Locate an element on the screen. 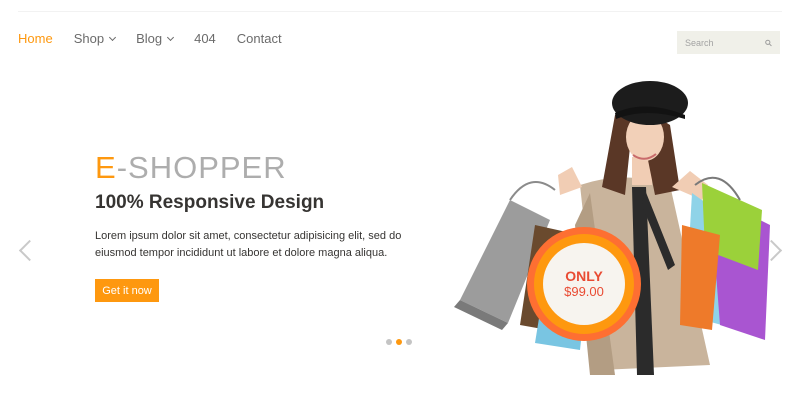 Image resolution: width=800 pixels, height=400 pixels. price-only-label: ONLY is located at coordinates (584, 276).